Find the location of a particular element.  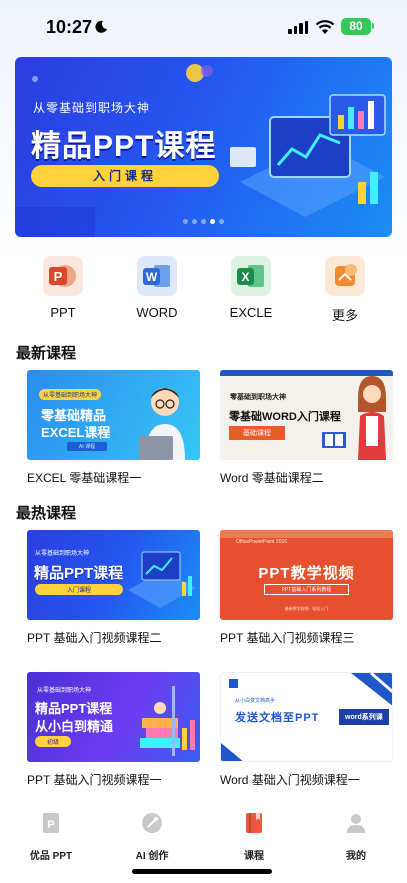

home-indicator is located at coordinates (202, 871).